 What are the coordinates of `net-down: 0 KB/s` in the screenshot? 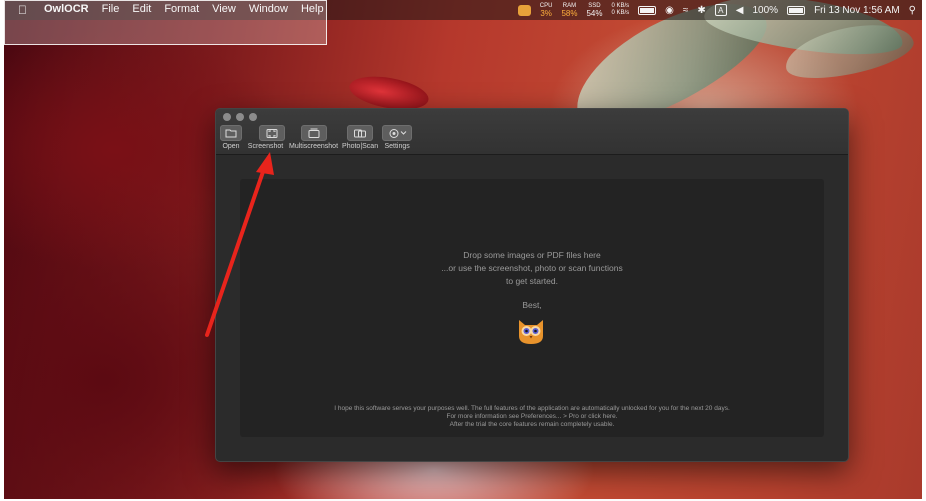 It's located at (620, 13).